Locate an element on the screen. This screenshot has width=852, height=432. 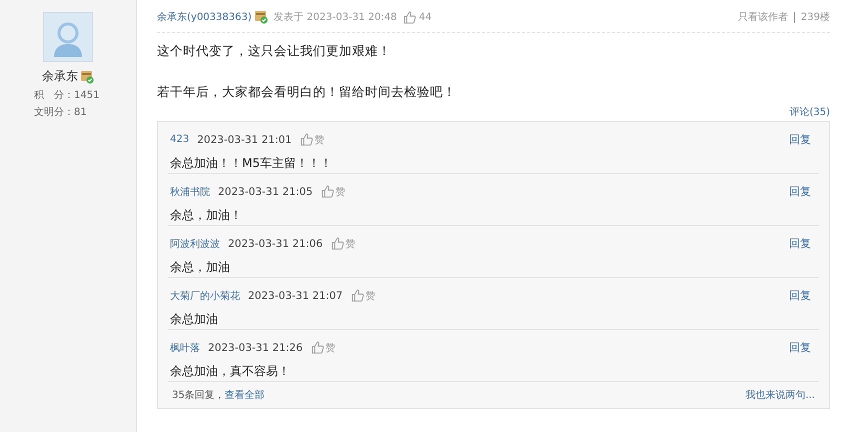
comment-time: 2023-03-31 21:06 is located at coordinates (275, 244).